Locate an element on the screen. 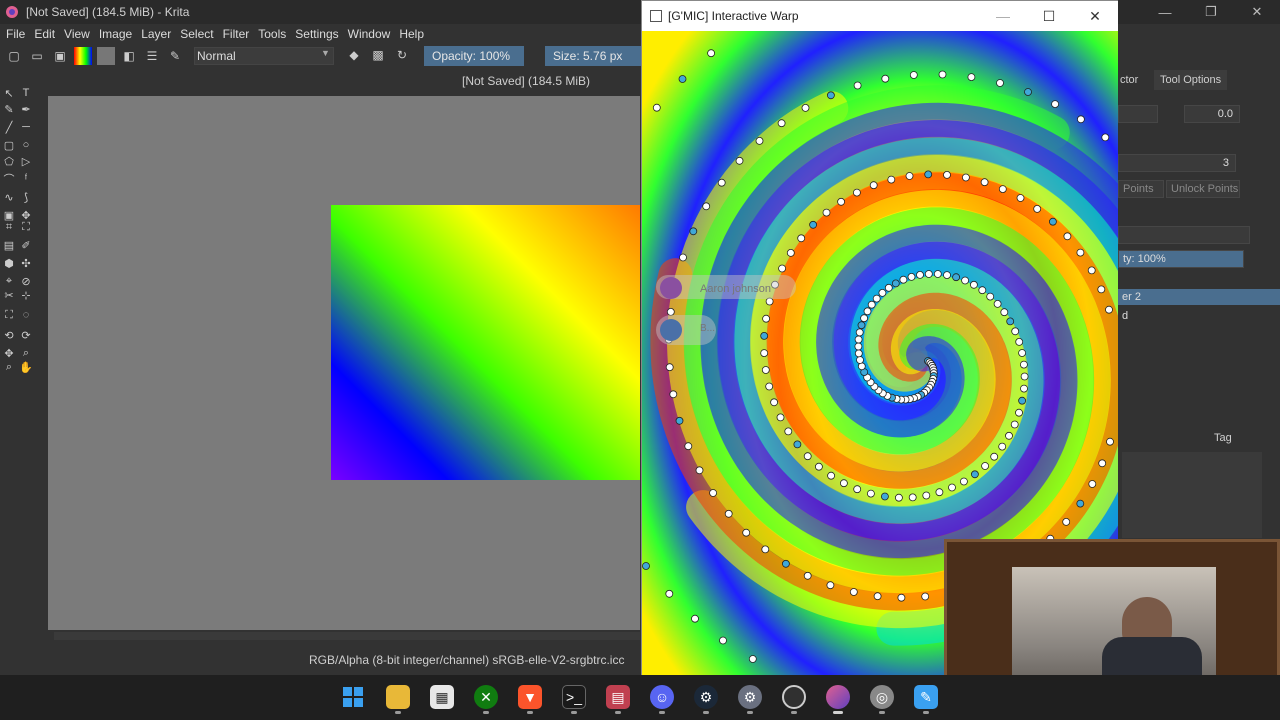 The image size is (1280, 720). tool-icon: ✎ is located at coordinates (9, 109).